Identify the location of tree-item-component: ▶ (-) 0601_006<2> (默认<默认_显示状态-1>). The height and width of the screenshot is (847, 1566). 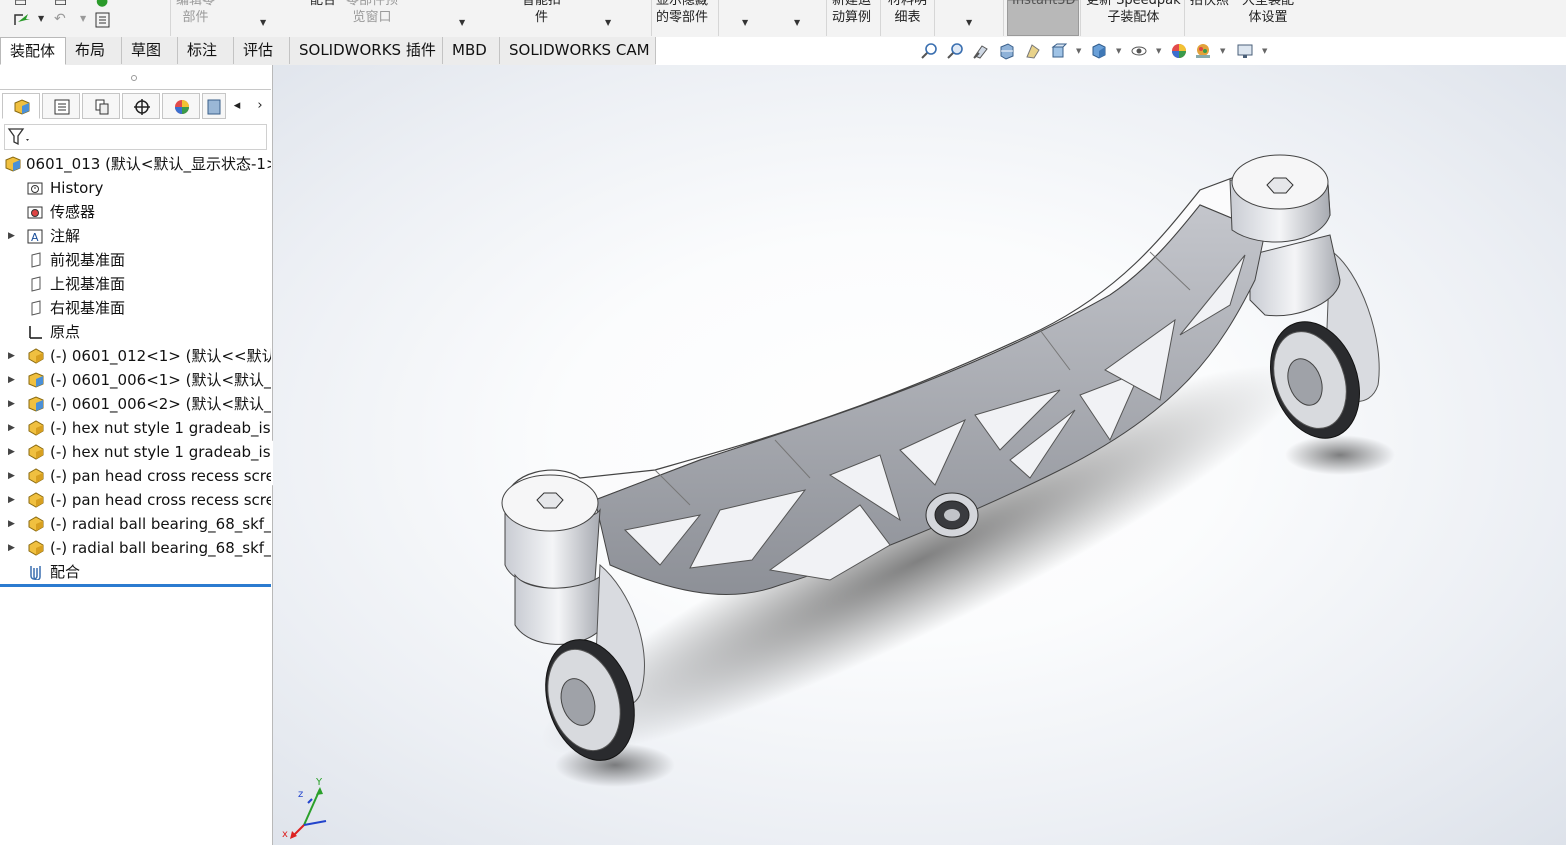
(135, 404).